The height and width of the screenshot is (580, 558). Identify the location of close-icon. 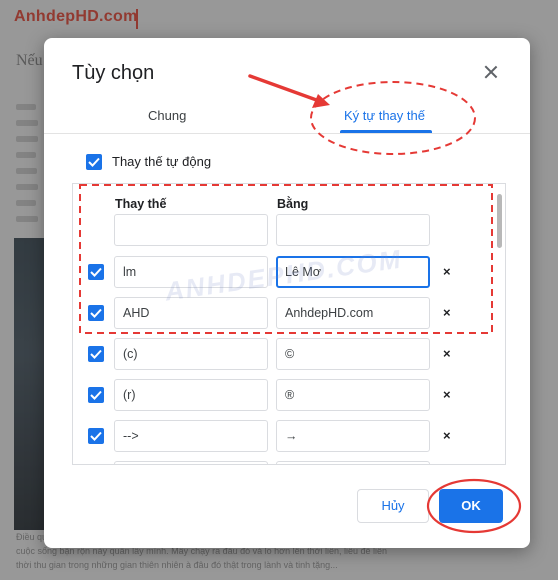
(491, 72).